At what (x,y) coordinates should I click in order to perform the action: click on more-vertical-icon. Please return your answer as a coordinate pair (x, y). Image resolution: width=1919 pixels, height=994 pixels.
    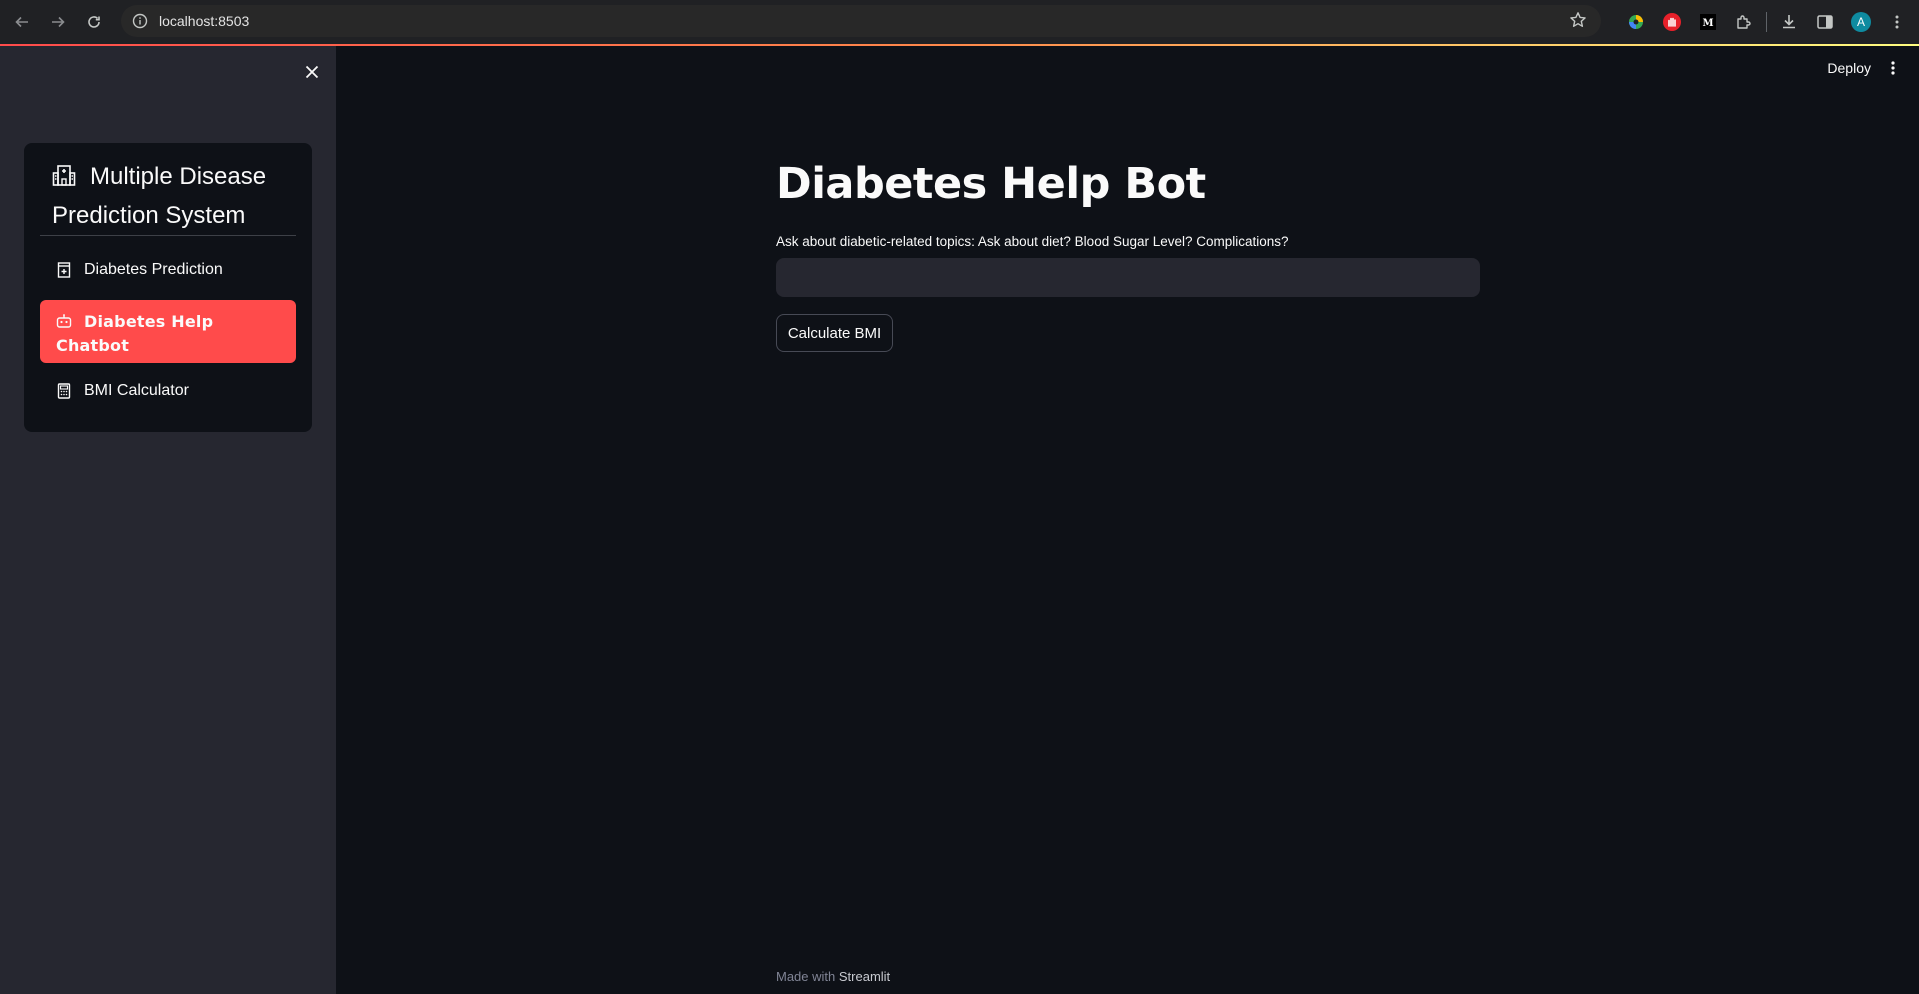
    Looking at the image, I should click on (1893, 68).